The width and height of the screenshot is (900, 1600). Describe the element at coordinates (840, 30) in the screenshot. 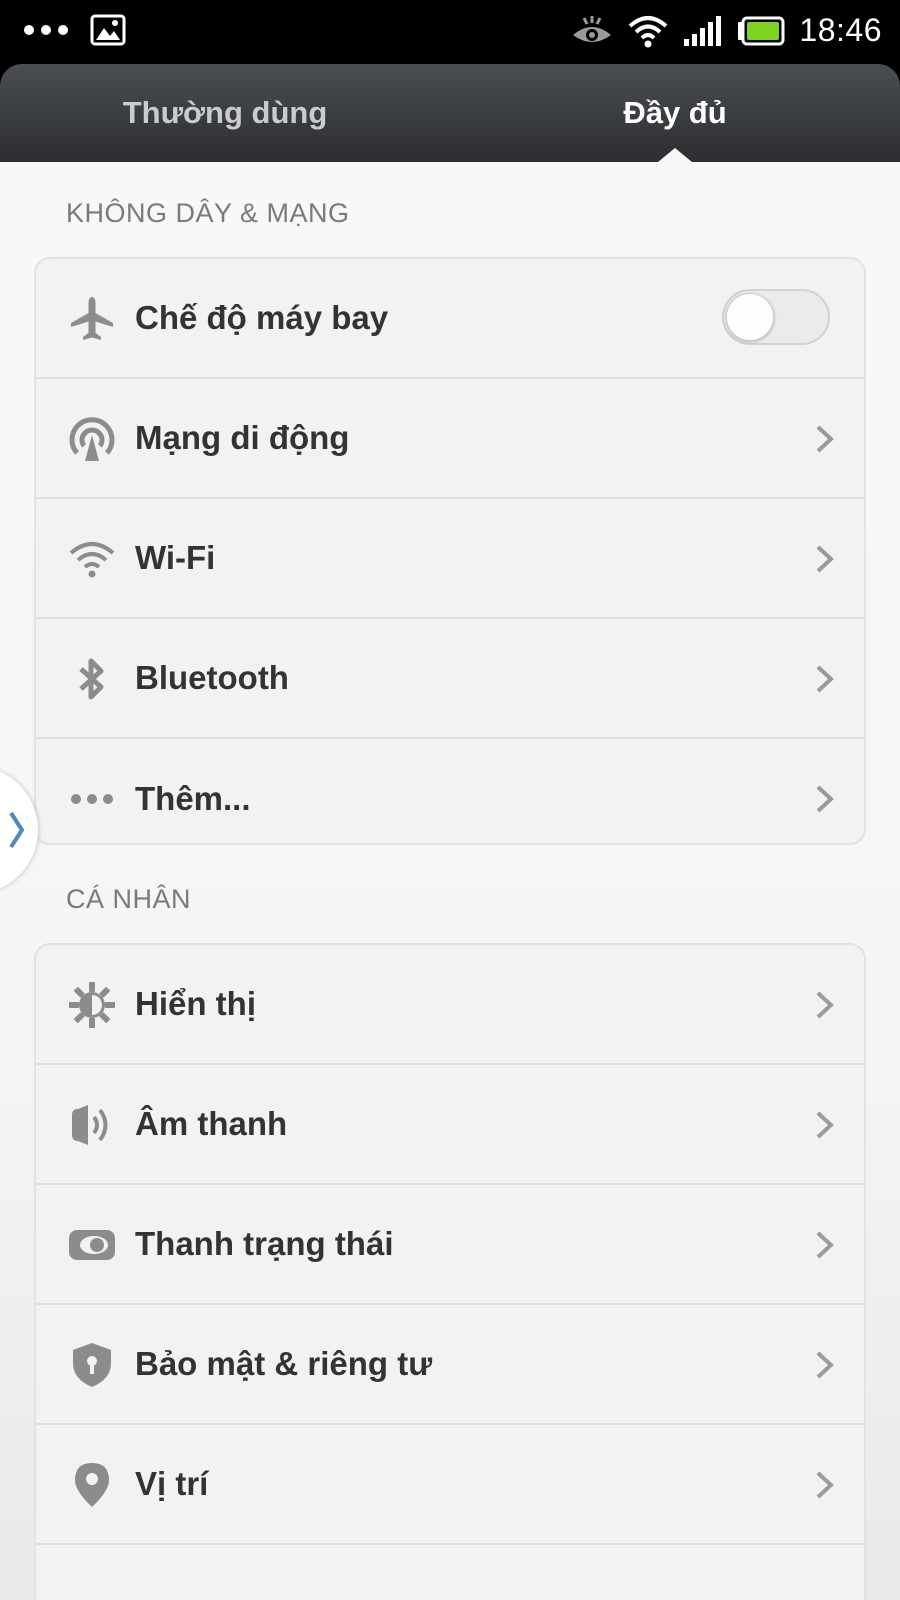

I see `clock: 18:46` at that location.